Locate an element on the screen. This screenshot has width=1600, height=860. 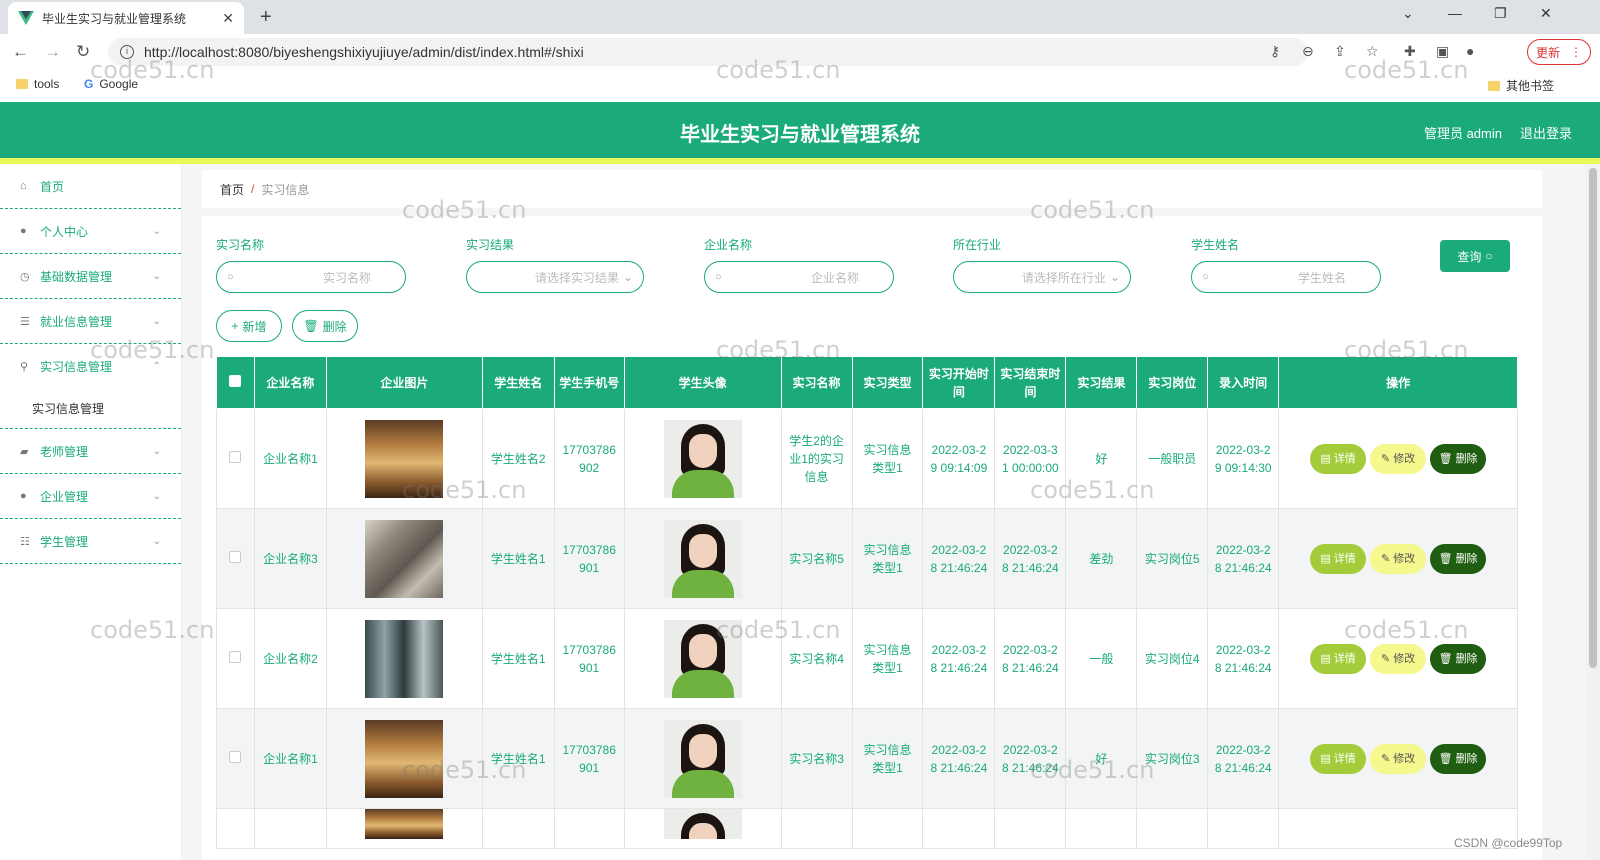
bookmark-tools: tools is located at coordinates (37, 84).